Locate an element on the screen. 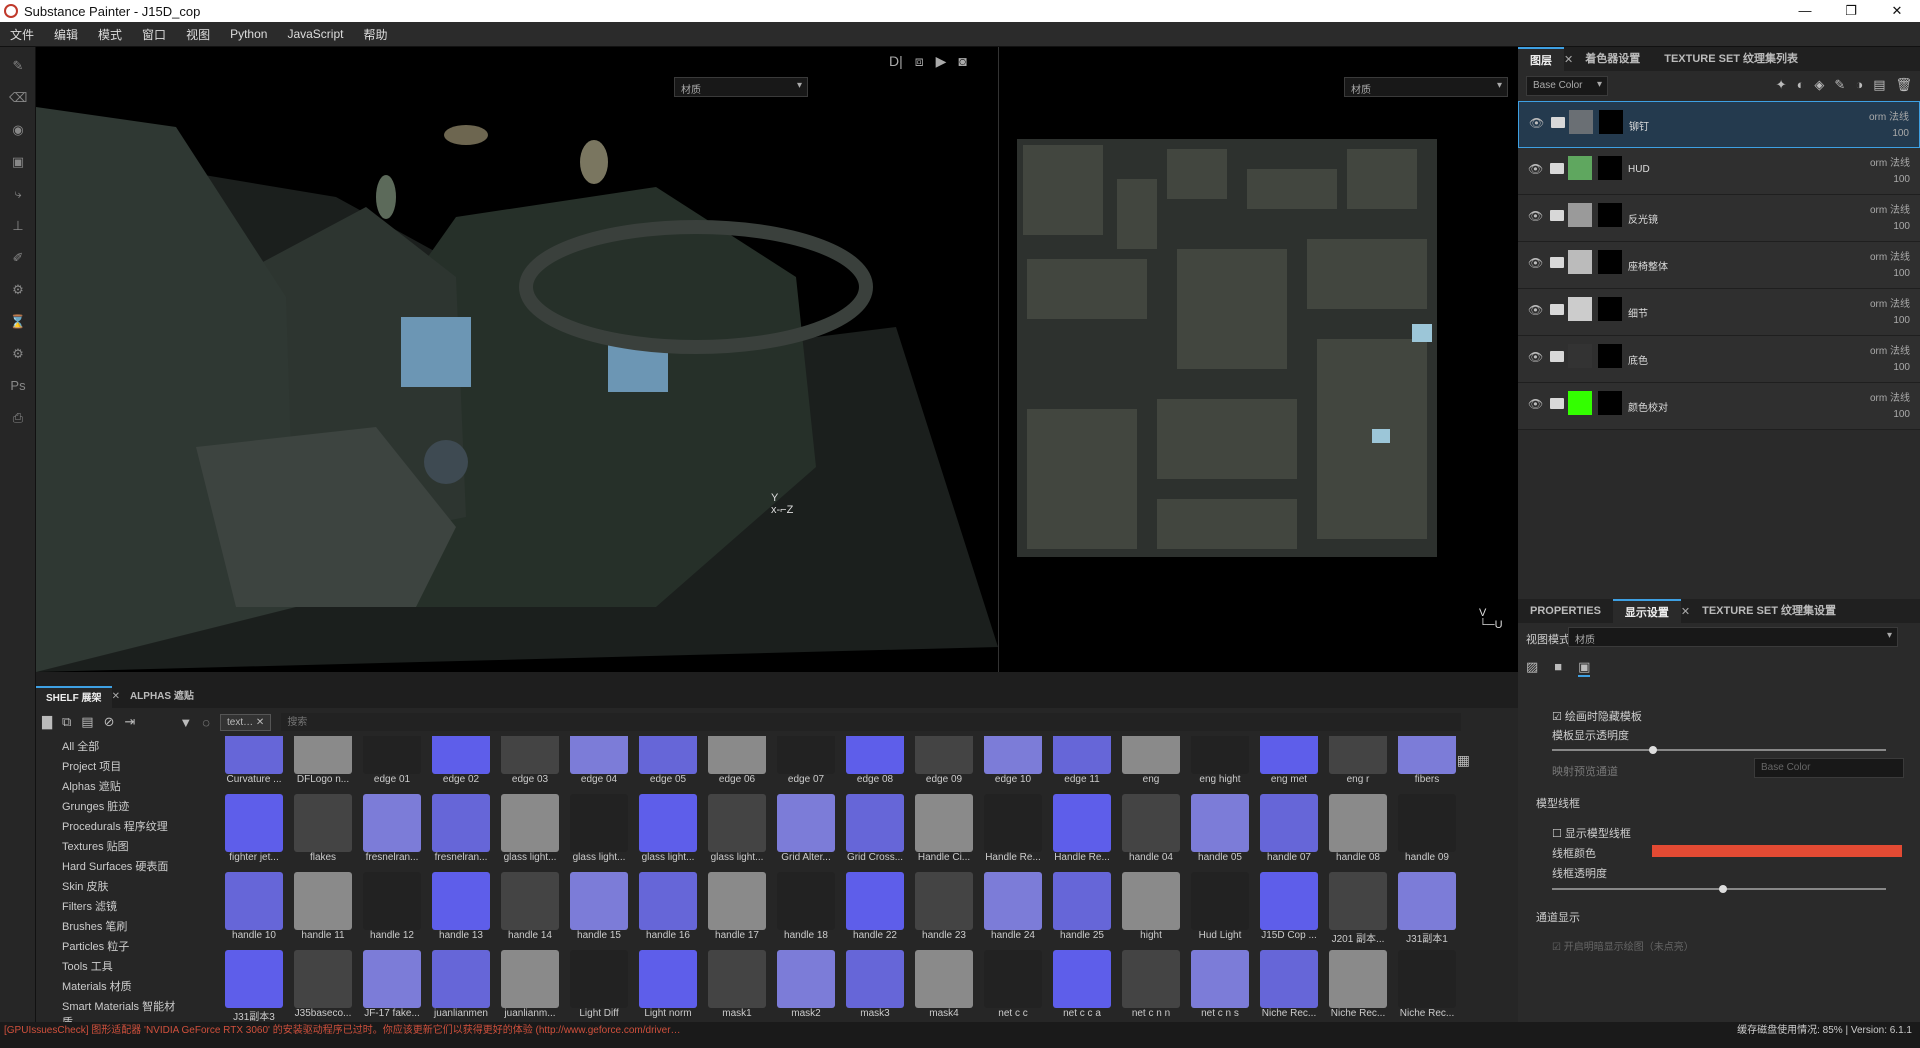 This screenshot has height=1048, width=1920. shelf-item: hight is located at coordinates (1151, 911).